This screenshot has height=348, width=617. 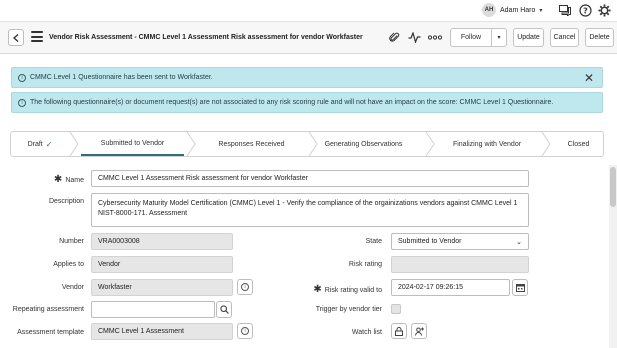 I want to click on calendar-button, so click(x=520, y=287).